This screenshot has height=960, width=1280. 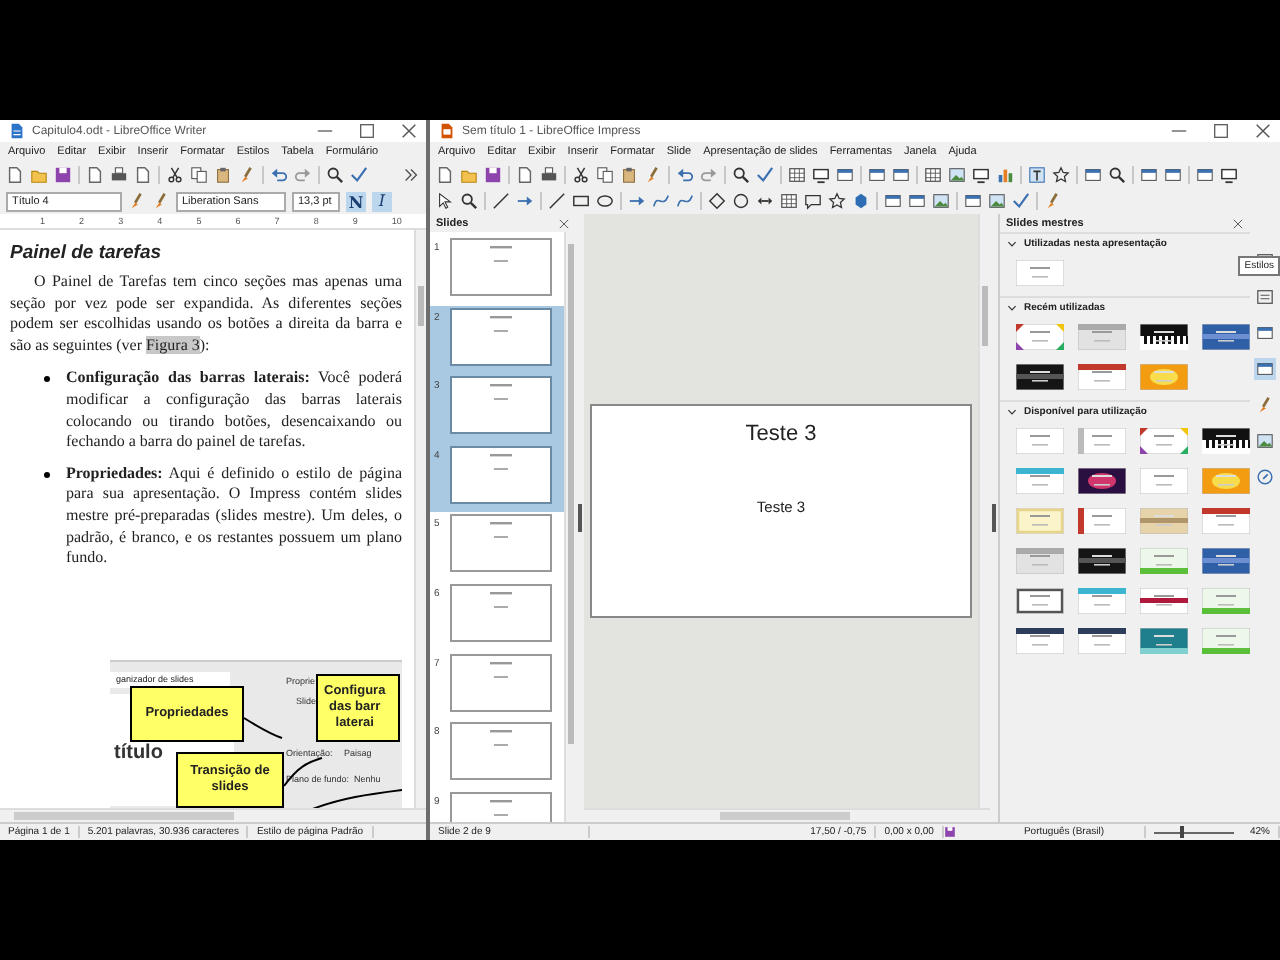 I want to click on slider-thumb, so click(x=1182, y=832).